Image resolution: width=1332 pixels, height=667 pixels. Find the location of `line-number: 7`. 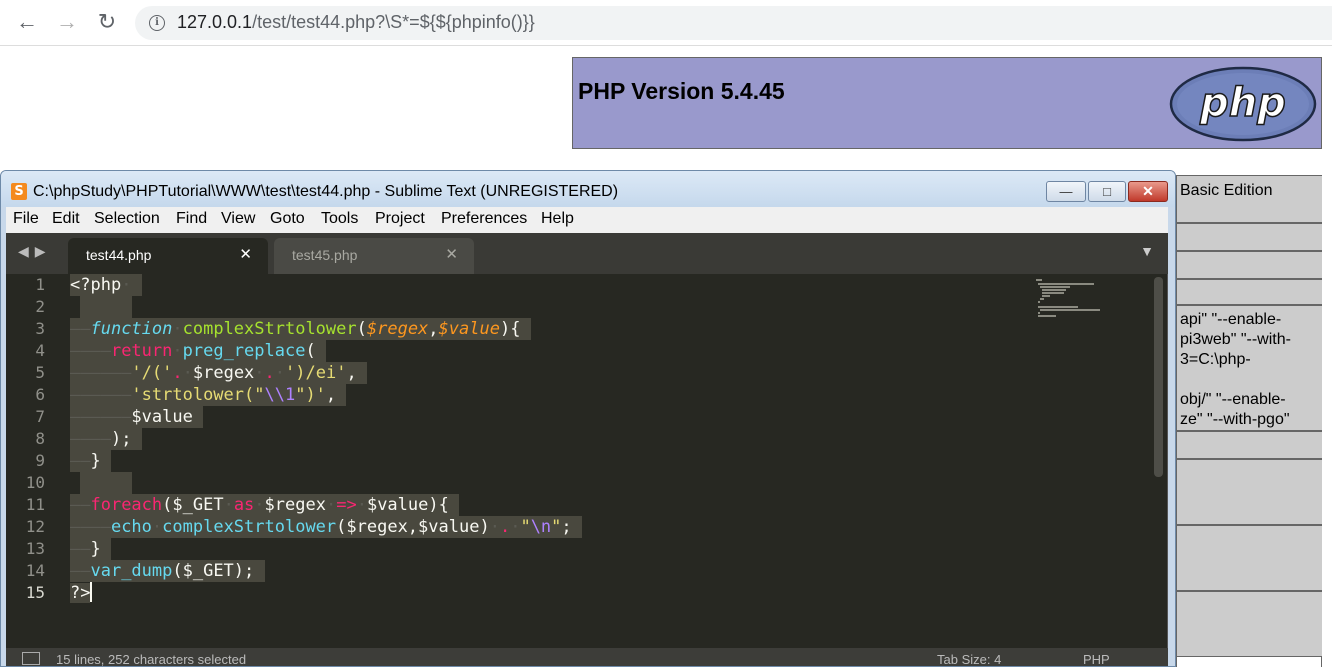

line-number: 7 is located at coordinates (40, 416).